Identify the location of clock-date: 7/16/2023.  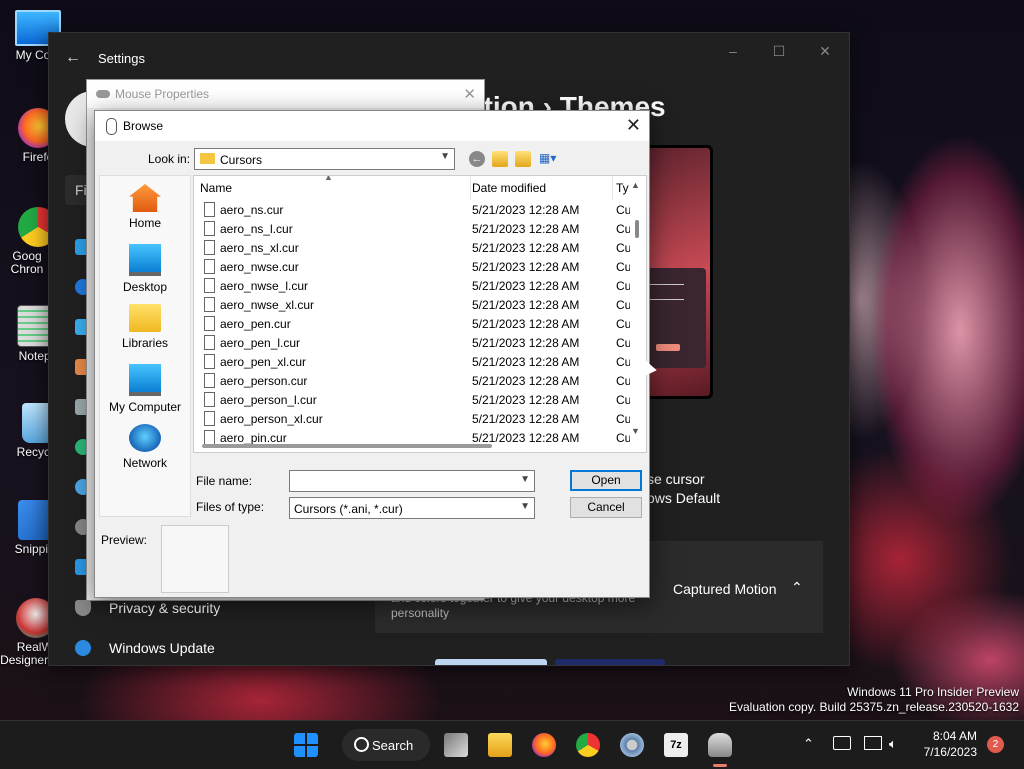
(950, 752).